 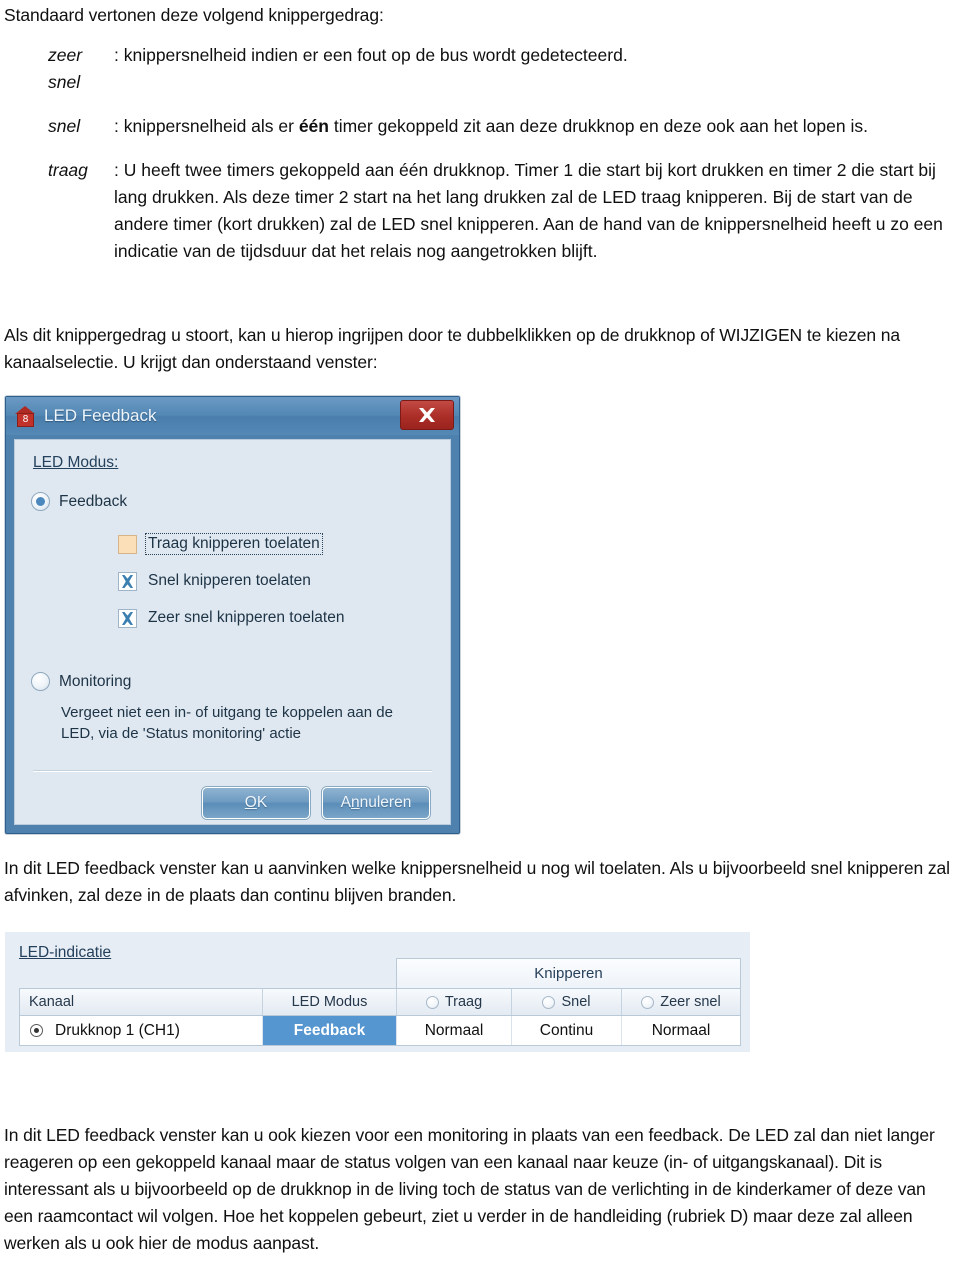 What do you see at coordinates (232, 416) in the screenshot?
I see `dialog-titlebar: 8 LED Feedback` at bounding box center [232, 416].